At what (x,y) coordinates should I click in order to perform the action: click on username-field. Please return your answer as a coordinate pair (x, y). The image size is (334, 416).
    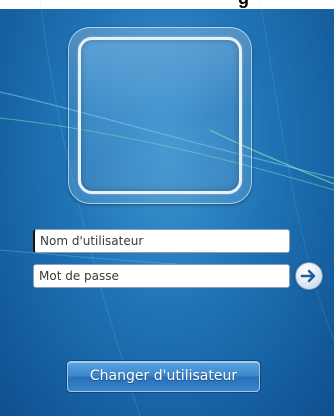
    Looking at the image, I should click on (161, 241).